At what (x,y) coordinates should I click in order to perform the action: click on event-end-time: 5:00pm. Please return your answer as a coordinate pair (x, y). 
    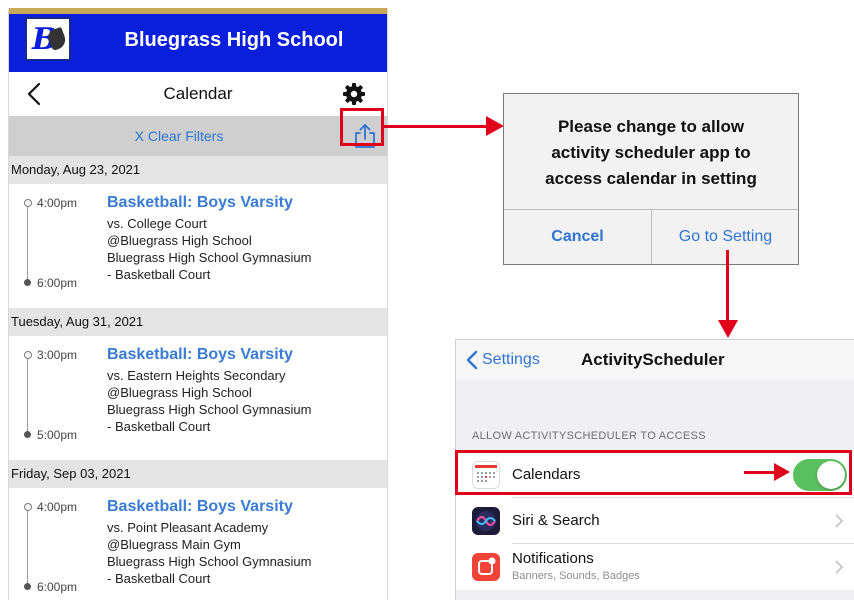
    Looking at the image, I should click on (57, 435).